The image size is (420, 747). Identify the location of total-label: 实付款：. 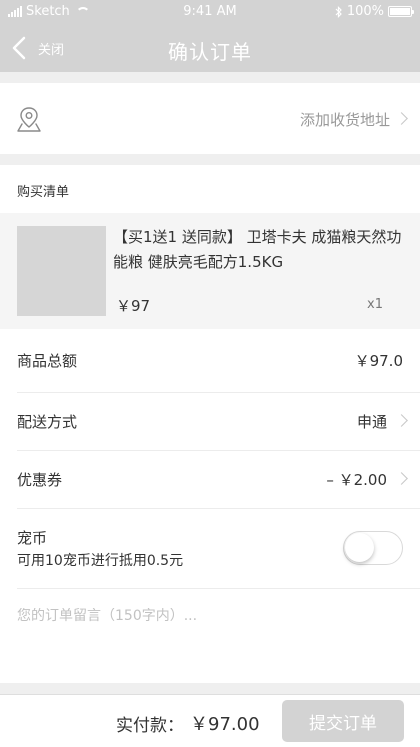
(150, 726).